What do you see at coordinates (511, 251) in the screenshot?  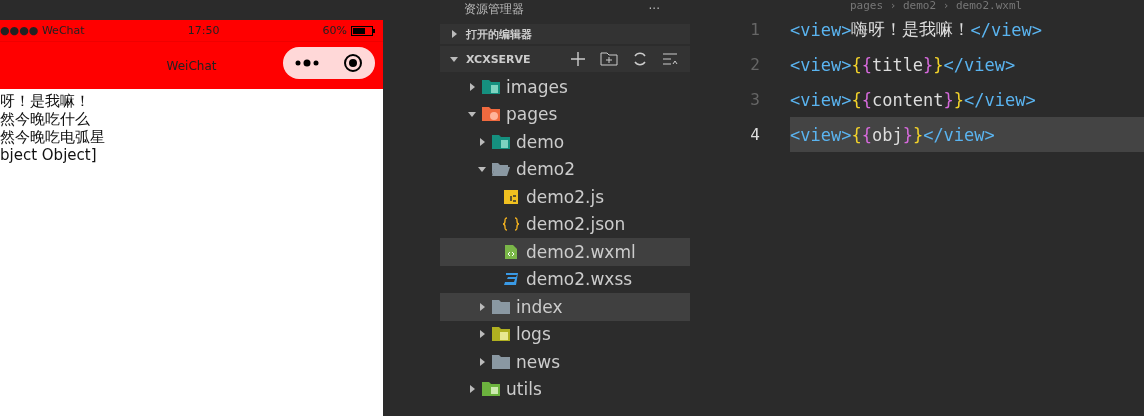 I see `code-file-icon` at bounding box center [511, 251].